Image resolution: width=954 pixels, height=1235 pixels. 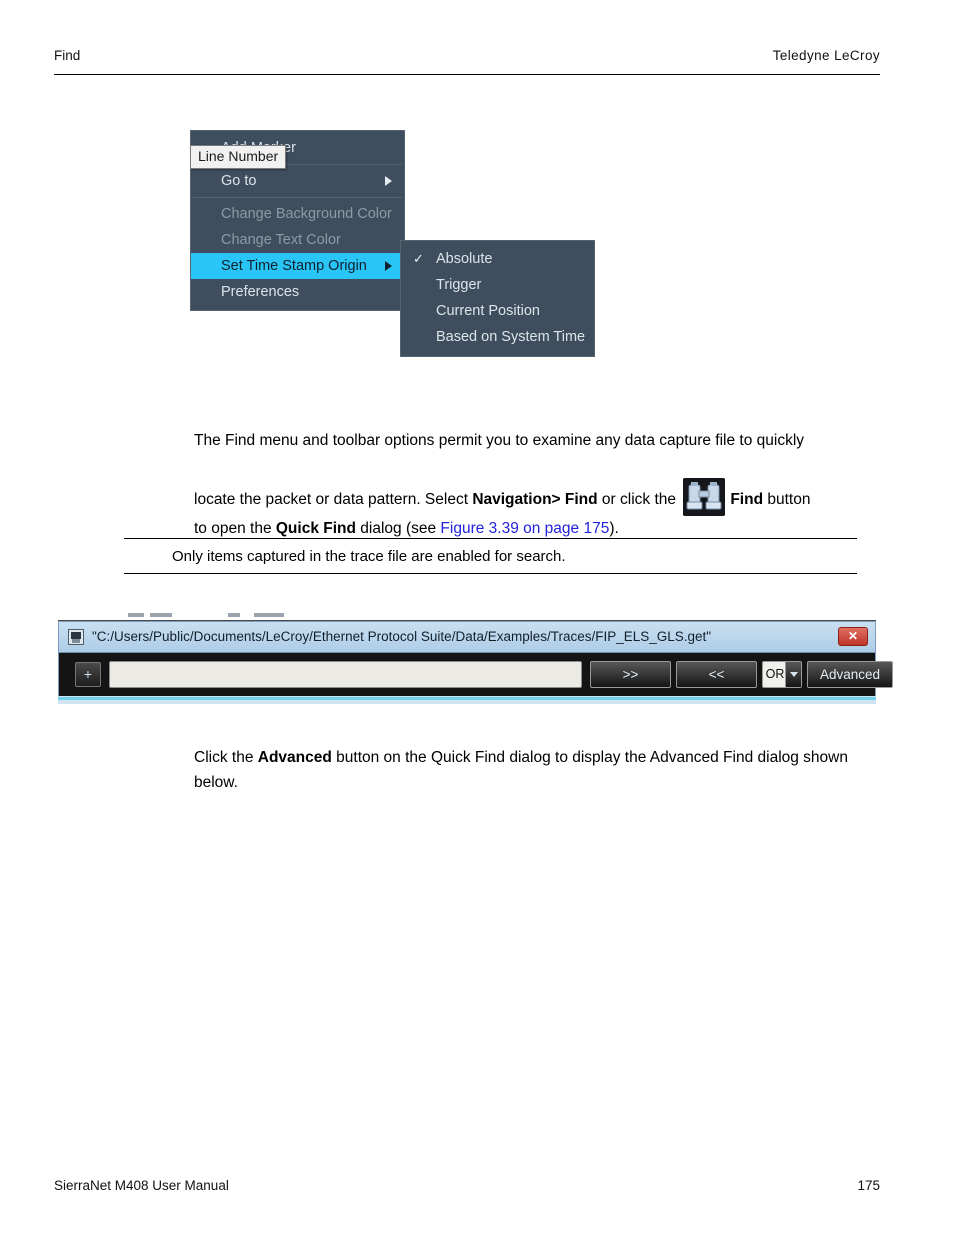 I want to click on submenu-item-current-position: Current Position, so click(x=497, y=311).